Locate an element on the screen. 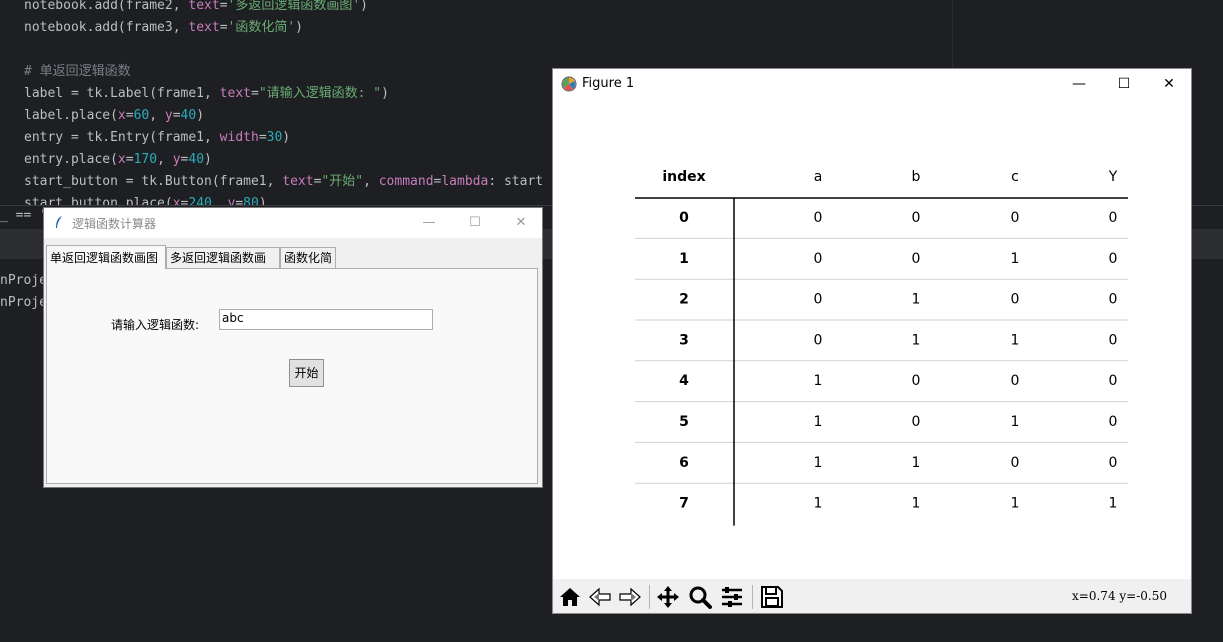 The height and width of the screenshot is (642, 1223). tab-single-return: 单返回逻辑函数画图 is located at coordinates (106, 257).